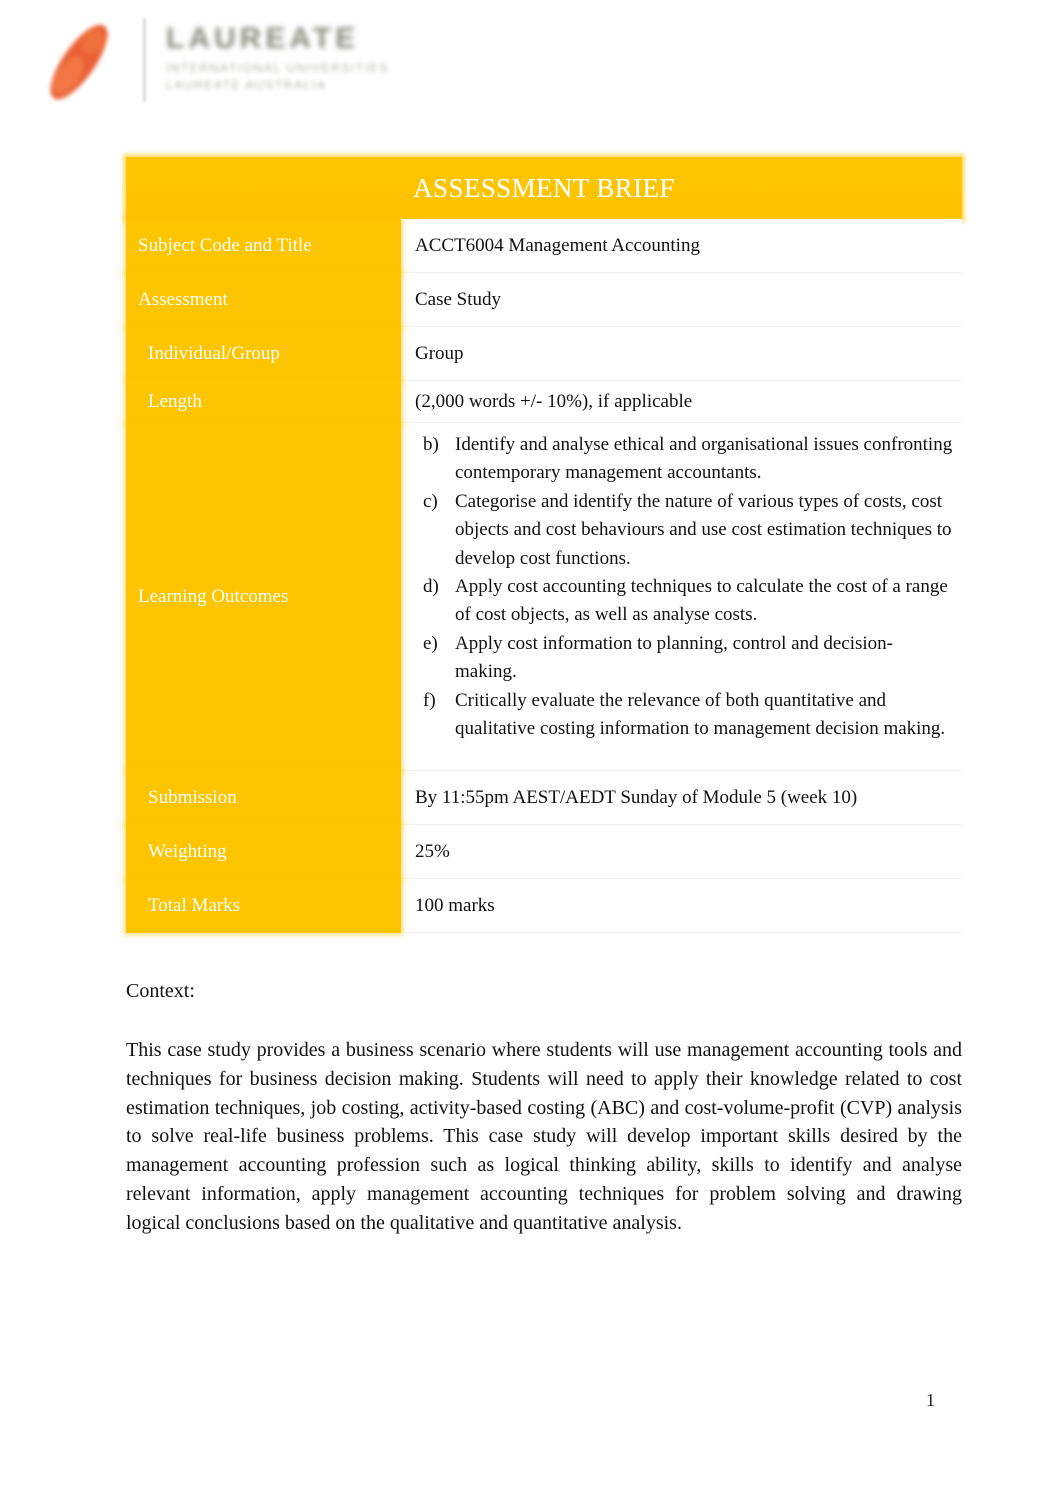 Image resolution: width=1062 pixels, height=1506 pixels. What do you see at coordinates (430, 501) in the screenshot?
I see `list-item-marker: c)` at bounding box center [430, 501].